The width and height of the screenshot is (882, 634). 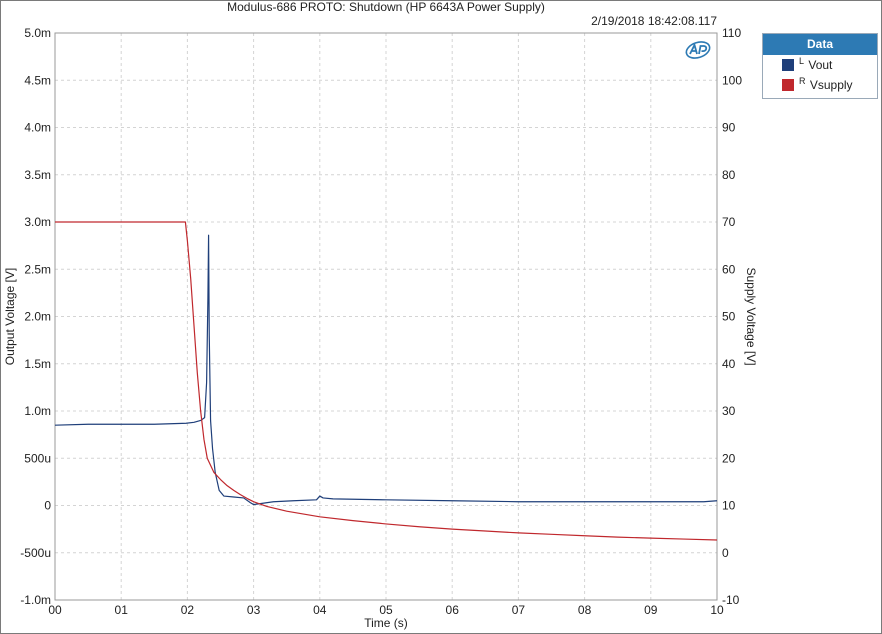 I want to click on legend-item-vout: L Vout, so click(x=820, y=65).